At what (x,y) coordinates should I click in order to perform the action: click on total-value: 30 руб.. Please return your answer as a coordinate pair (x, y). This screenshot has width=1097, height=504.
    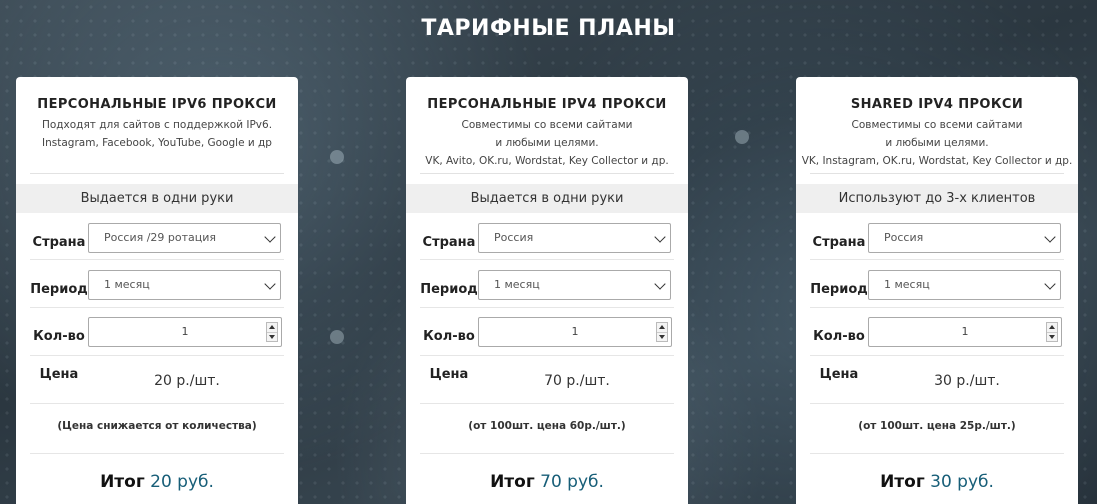
    Looking at the image, I should click on (962, 482).